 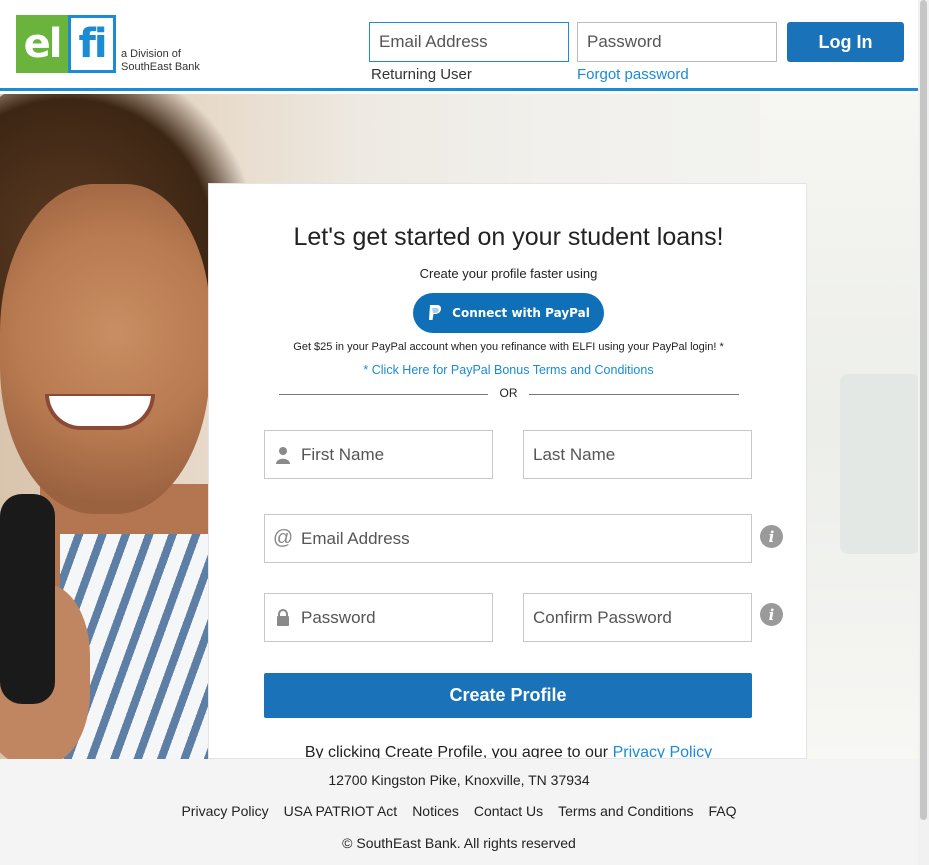 What do you see at coordinates (508, 273) in the screenshot?
I see `paypal-intro-text: Create your profile faster using` at bounding box center [508, 273].